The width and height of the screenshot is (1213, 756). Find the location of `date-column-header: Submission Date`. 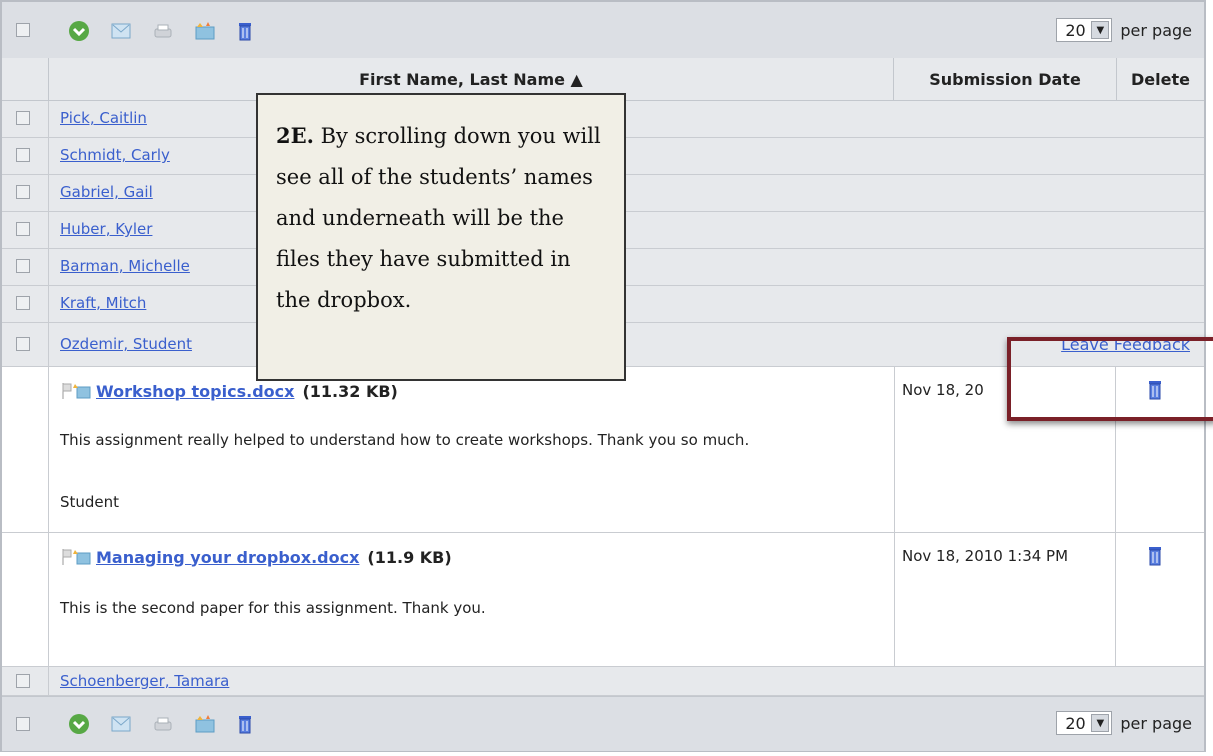

date-column-header: Submission Date is located at coordinates (1005, 79).